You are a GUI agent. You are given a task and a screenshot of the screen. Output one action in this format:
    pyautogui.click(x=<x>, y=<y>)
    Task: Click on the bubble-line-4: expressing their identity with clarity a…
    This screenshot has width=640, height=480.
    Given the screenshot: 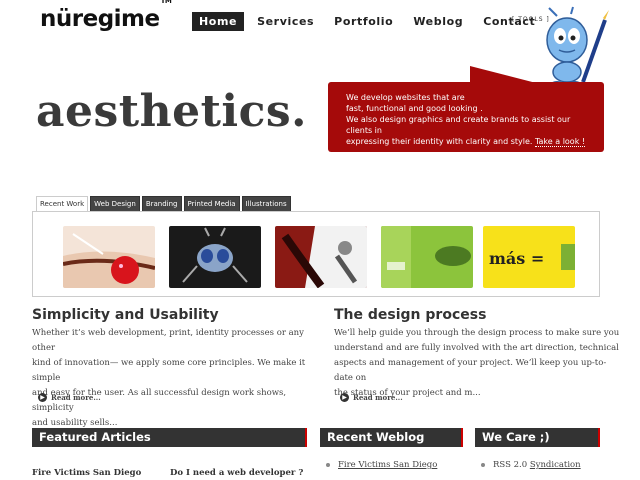 What is the action you would take?
    pyautogui.click(x=468, y=141)
    